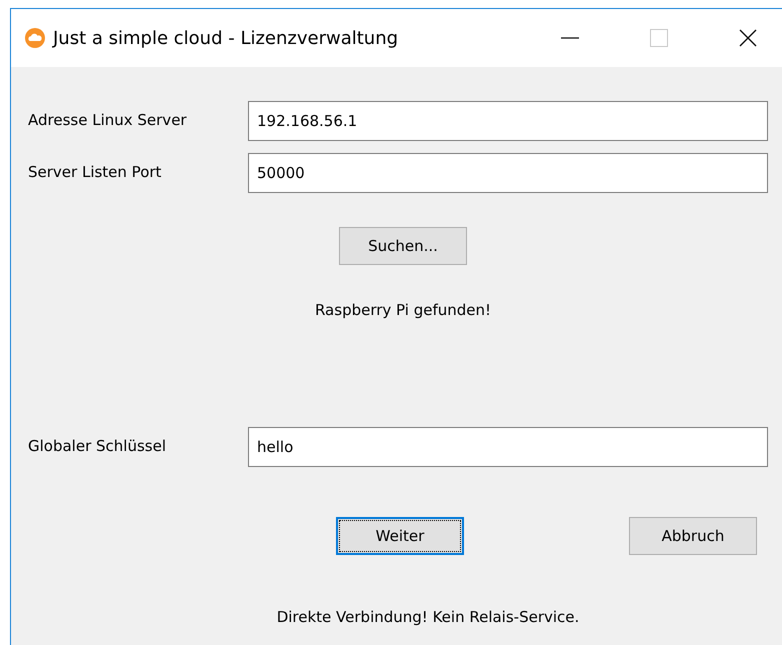  I want to click on status-text: Raspberry Pi gefunden!, so click(403, 310).